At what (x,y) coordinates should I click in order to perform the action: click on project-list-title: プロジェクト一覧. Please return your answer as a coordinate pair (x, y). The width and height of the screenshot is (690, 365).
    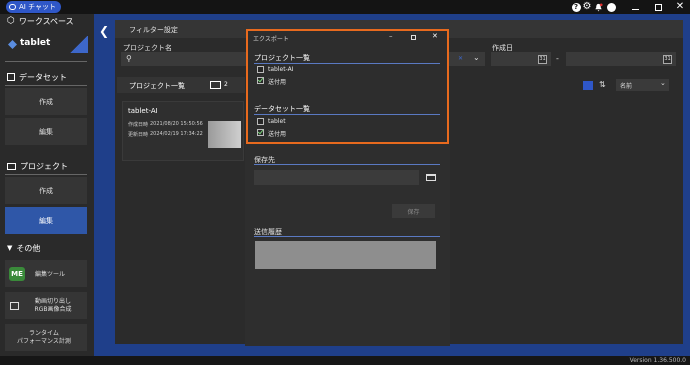
    Looking at the image, I should click on (157, 86).